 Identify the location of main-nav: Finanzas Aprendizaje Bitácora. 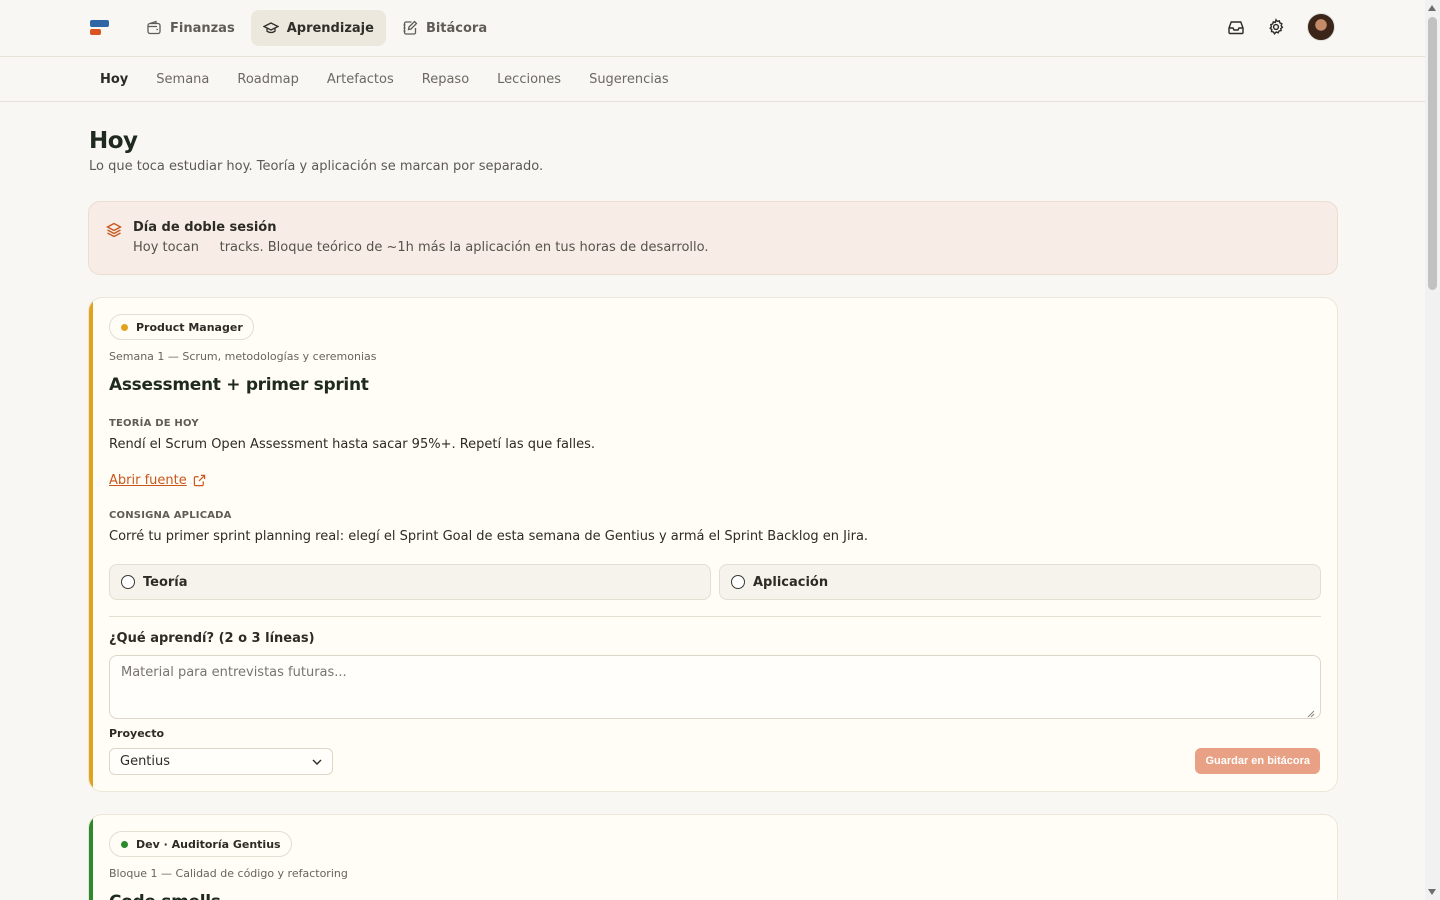
(316, 28).